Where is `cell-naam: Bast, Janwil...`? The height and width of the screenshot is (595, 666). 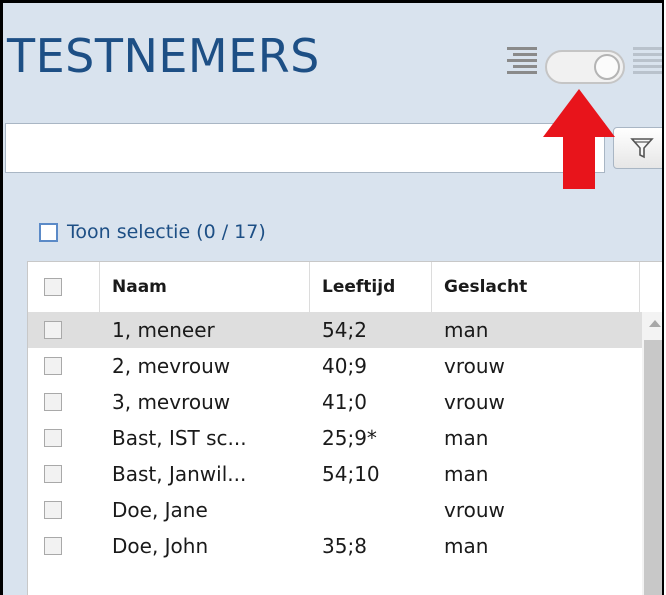
cell-naam: Bast, Janwil... is located at coordinates (179, 474).